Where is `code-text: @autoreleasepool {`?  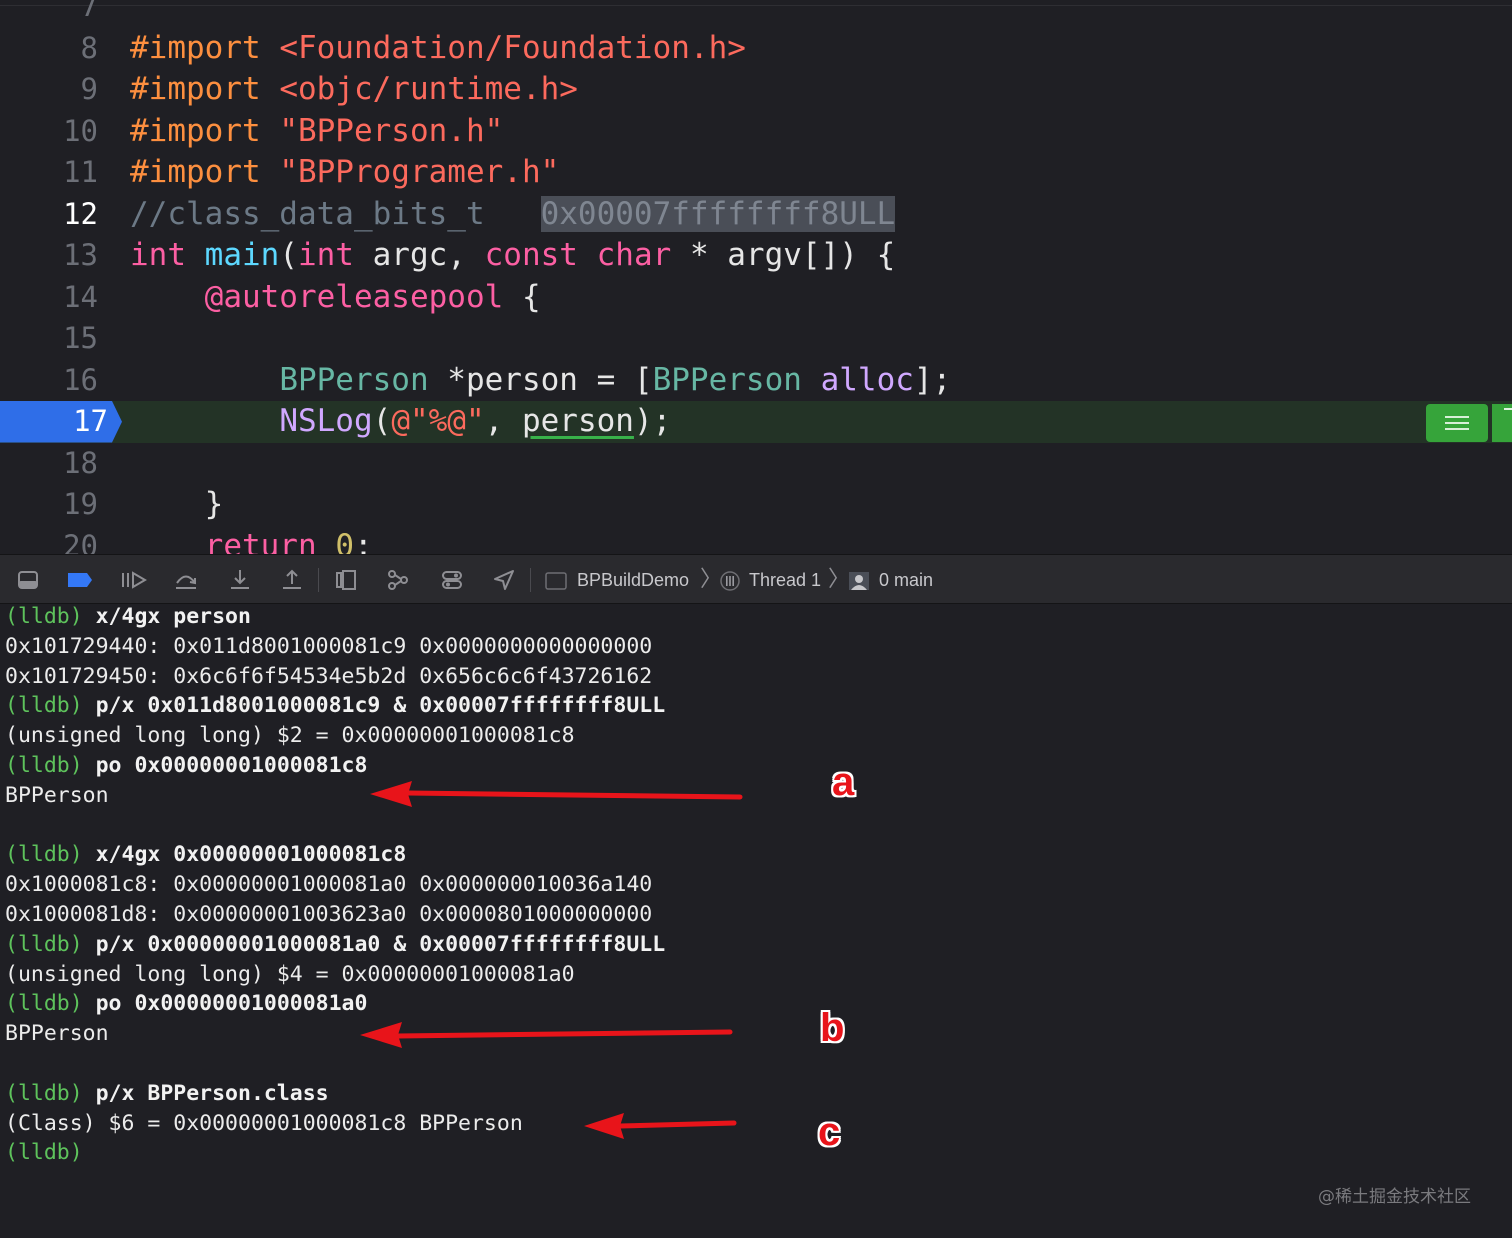
code-text: @autoreleasepool { is located at coordinates (335, 298).